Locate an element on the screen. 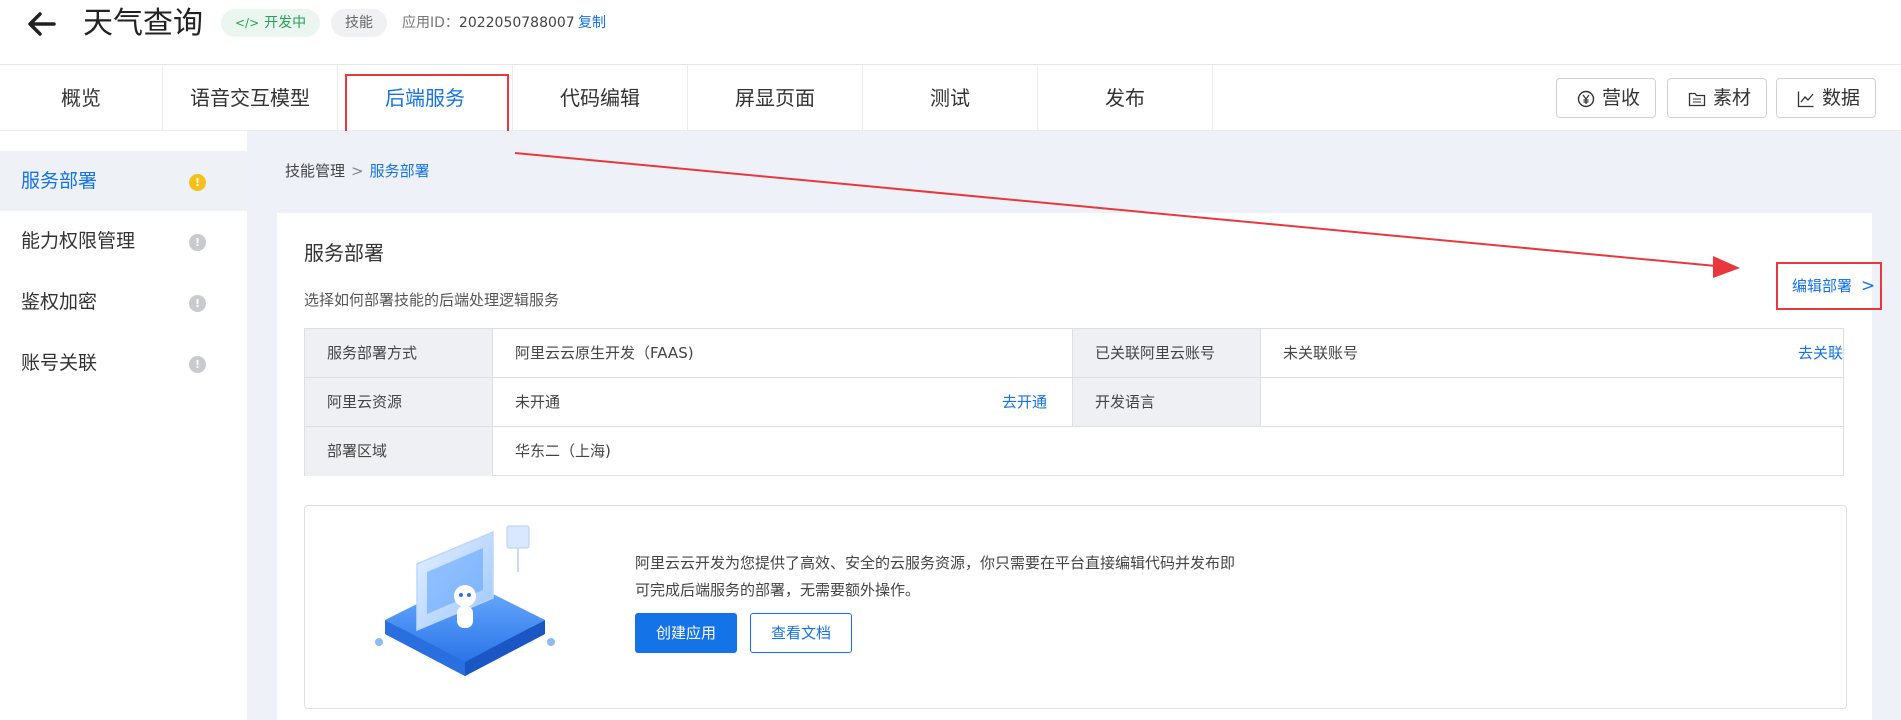 The height and width of the screenshot is (720, 1901). status-badge: </> 开发中 is located at coordinates (271, 23).